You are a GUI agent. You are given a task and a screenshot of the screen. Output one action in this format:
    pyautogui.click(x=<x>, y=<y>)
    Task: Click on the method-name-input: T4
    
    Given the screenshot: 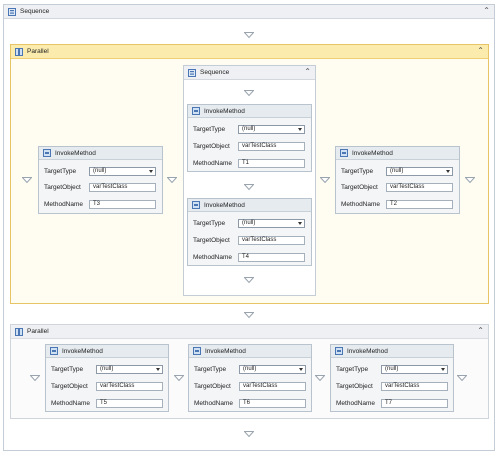 What is the action you would take?
    pyautogui.click(x=271, y=257)
    